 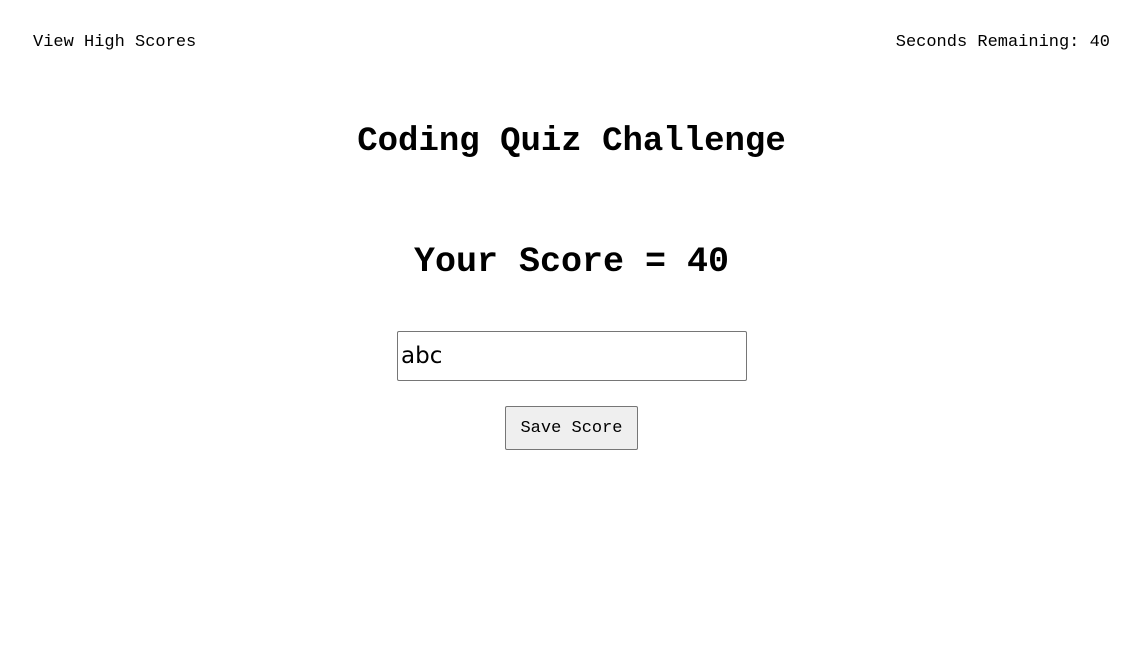 I want to click on score-value: 40, so click(x=708, y=262).